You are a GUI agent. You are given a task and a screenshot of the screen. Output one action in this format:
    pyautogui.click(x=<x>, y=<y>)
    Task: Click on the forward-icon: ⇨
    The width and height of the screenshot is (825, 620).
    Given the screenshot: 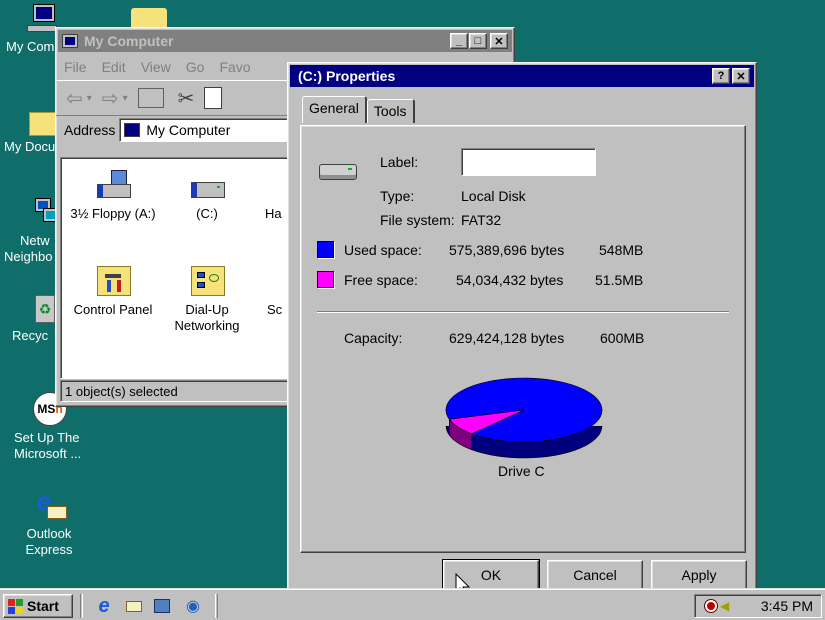 What is the action you would take?
    pyautogui.click(x=110, y=98)
    